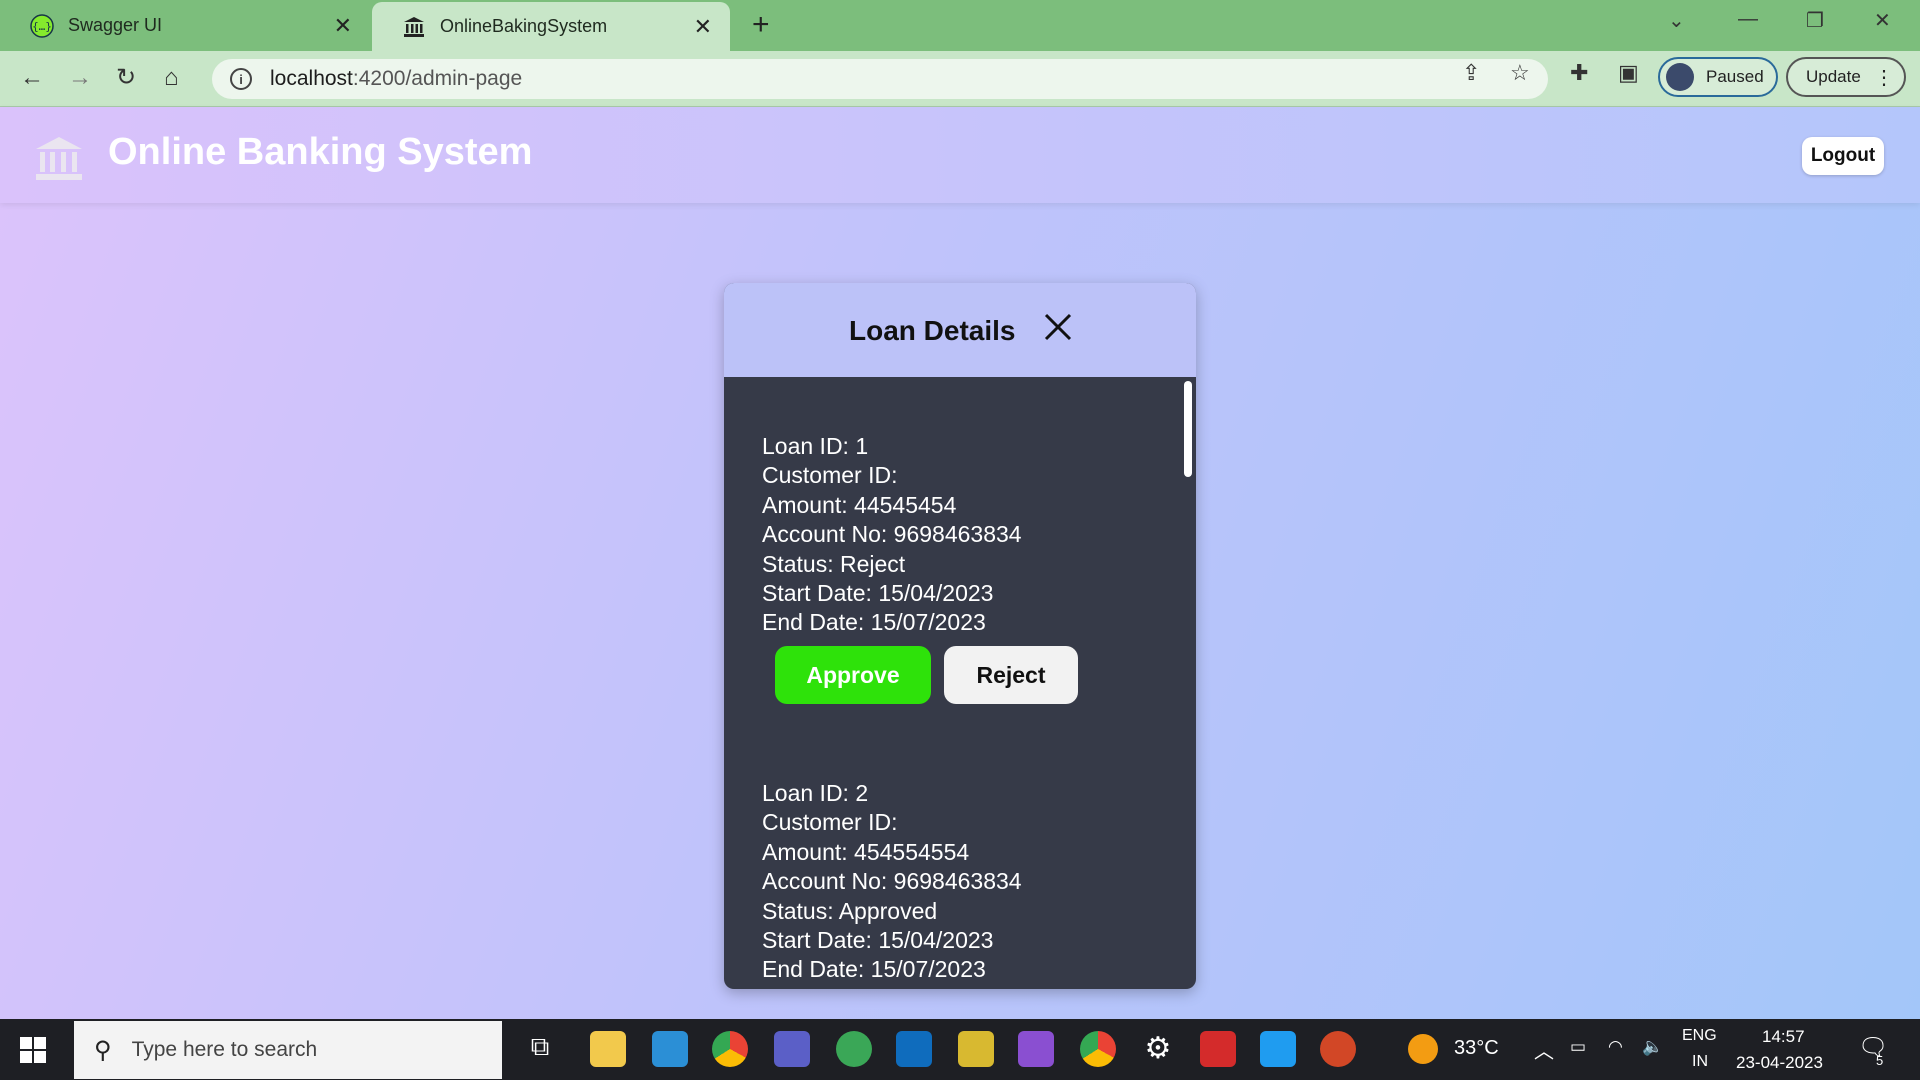  I want to click on task-view-icon: ⧉, so click(540, 1049).